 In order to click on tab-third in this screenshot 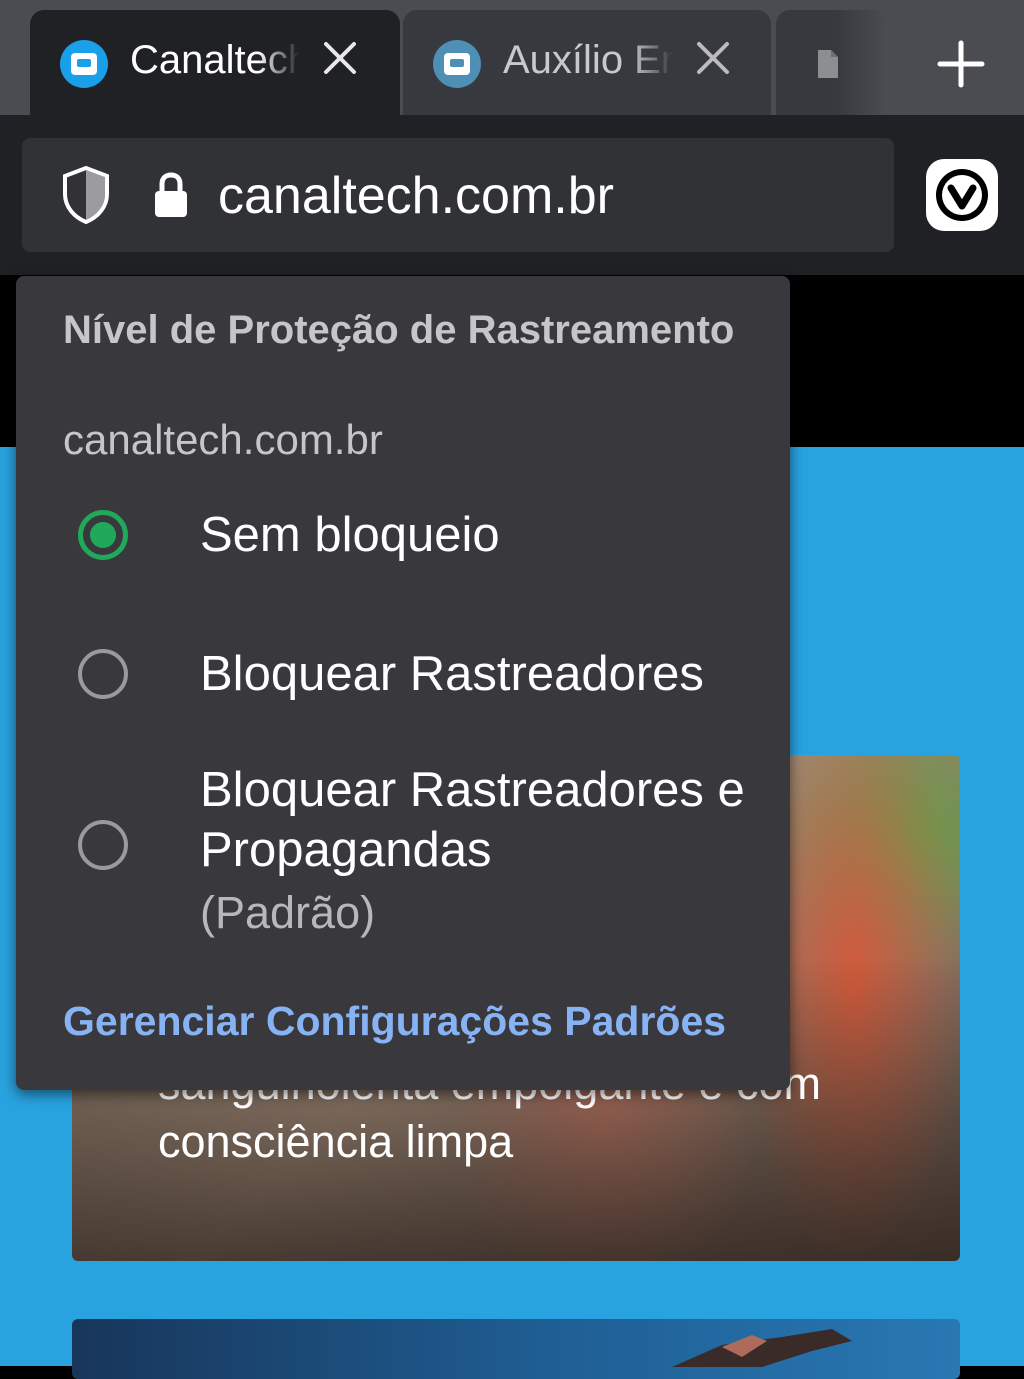, I will do `click(831, 62)`.